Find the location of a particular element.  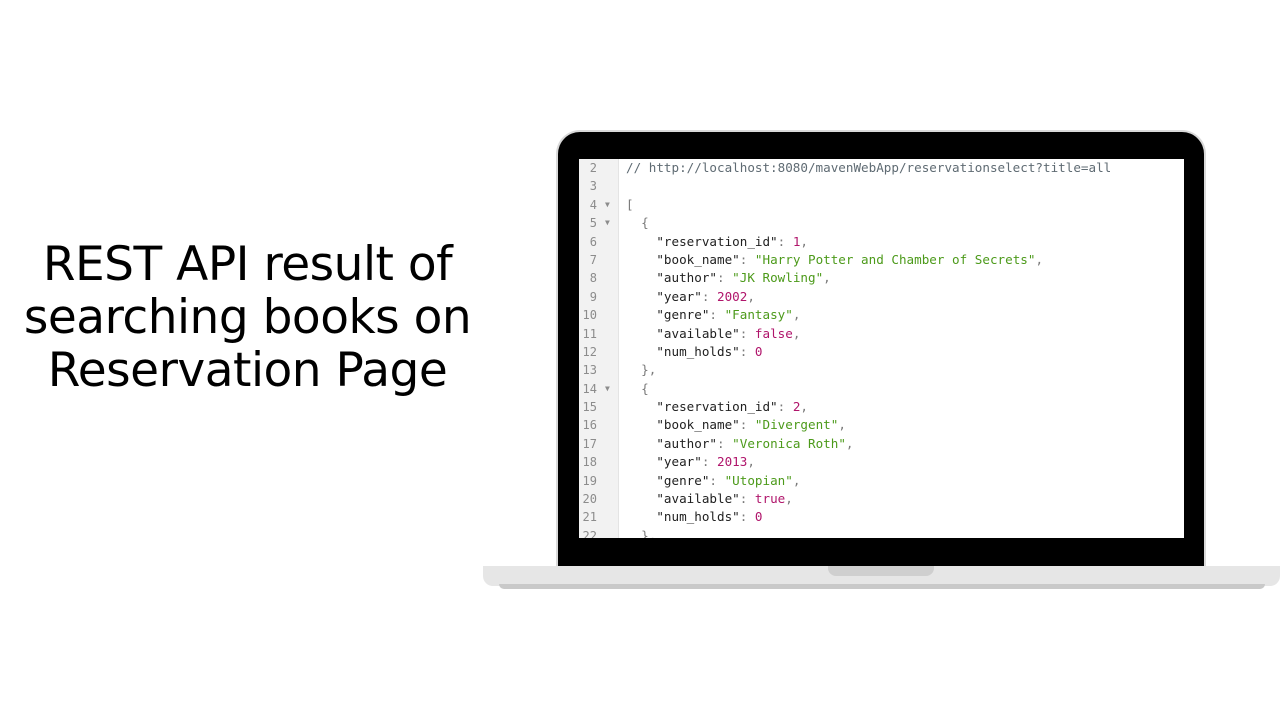

code-line: 17 "author": "Veronica Roth", is located at coordinates (881, 444).